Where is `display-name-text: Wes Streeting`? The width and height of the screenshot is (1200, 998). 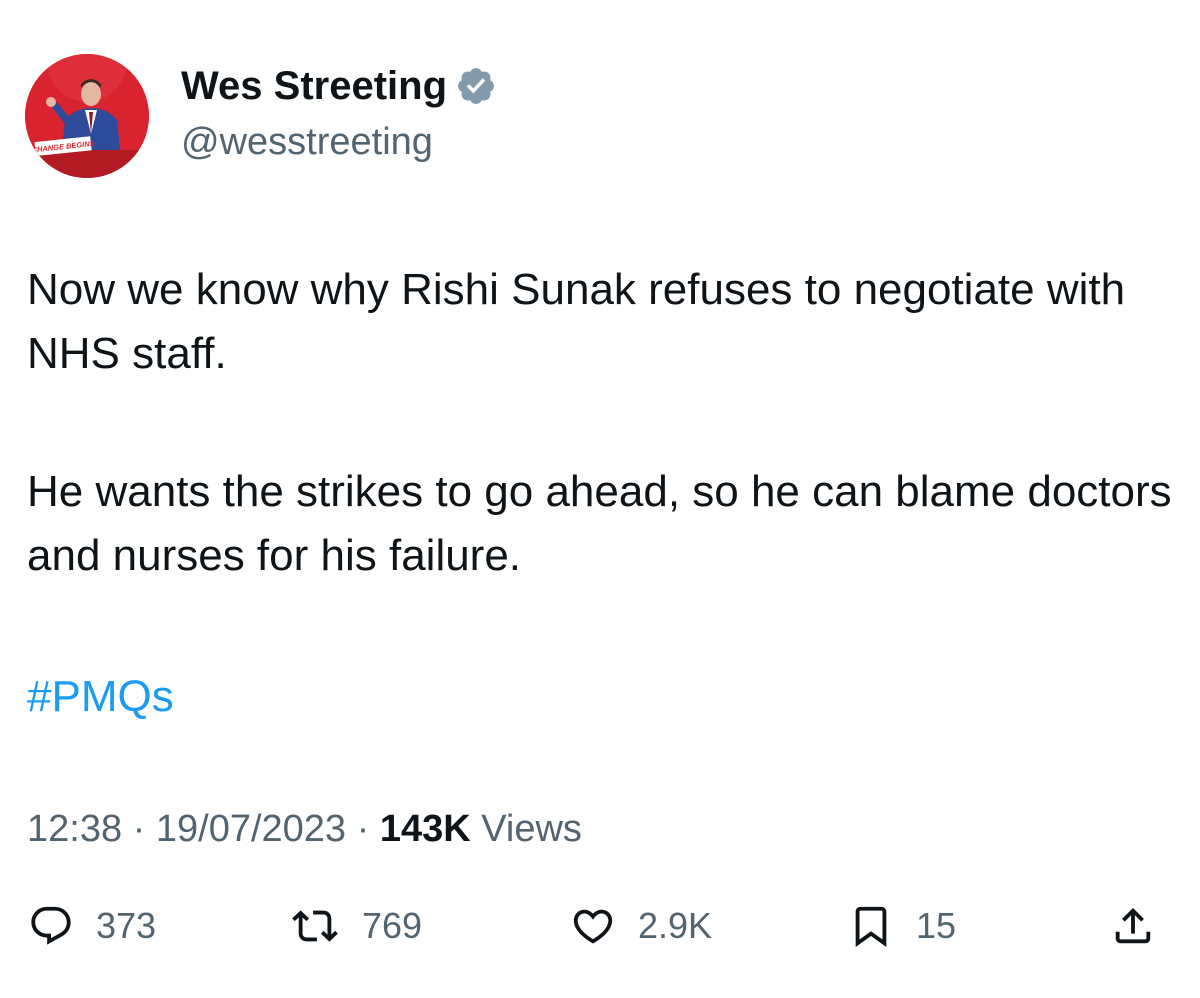 display-name-text: Wes Streeting is located at coordinates (314, 86).